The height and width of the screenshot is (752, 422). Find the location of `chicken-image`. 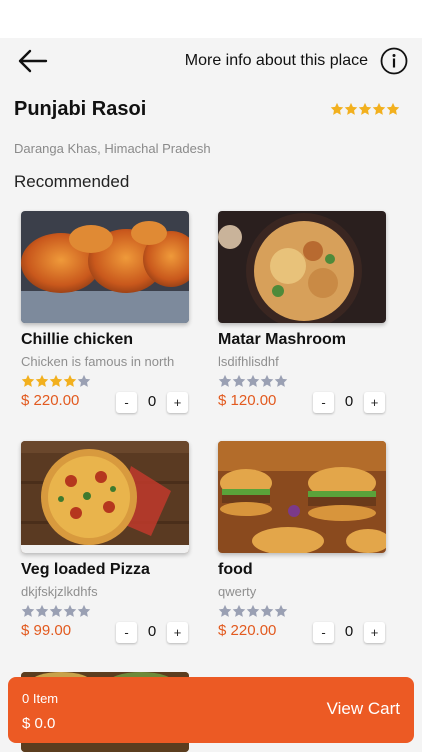

chicken-image is located at coordinates (105, 267).